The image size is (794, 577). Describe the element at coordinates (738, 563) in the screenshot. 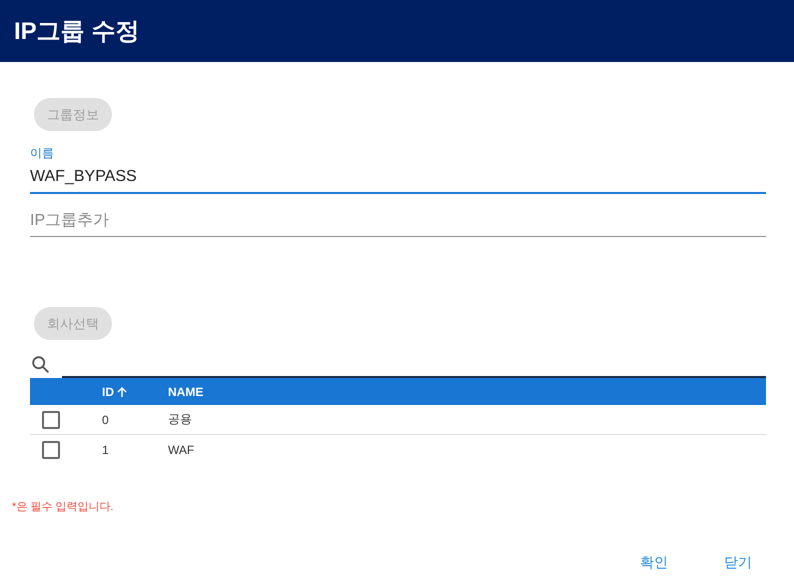

I see `close-button: 닫기` at that location.